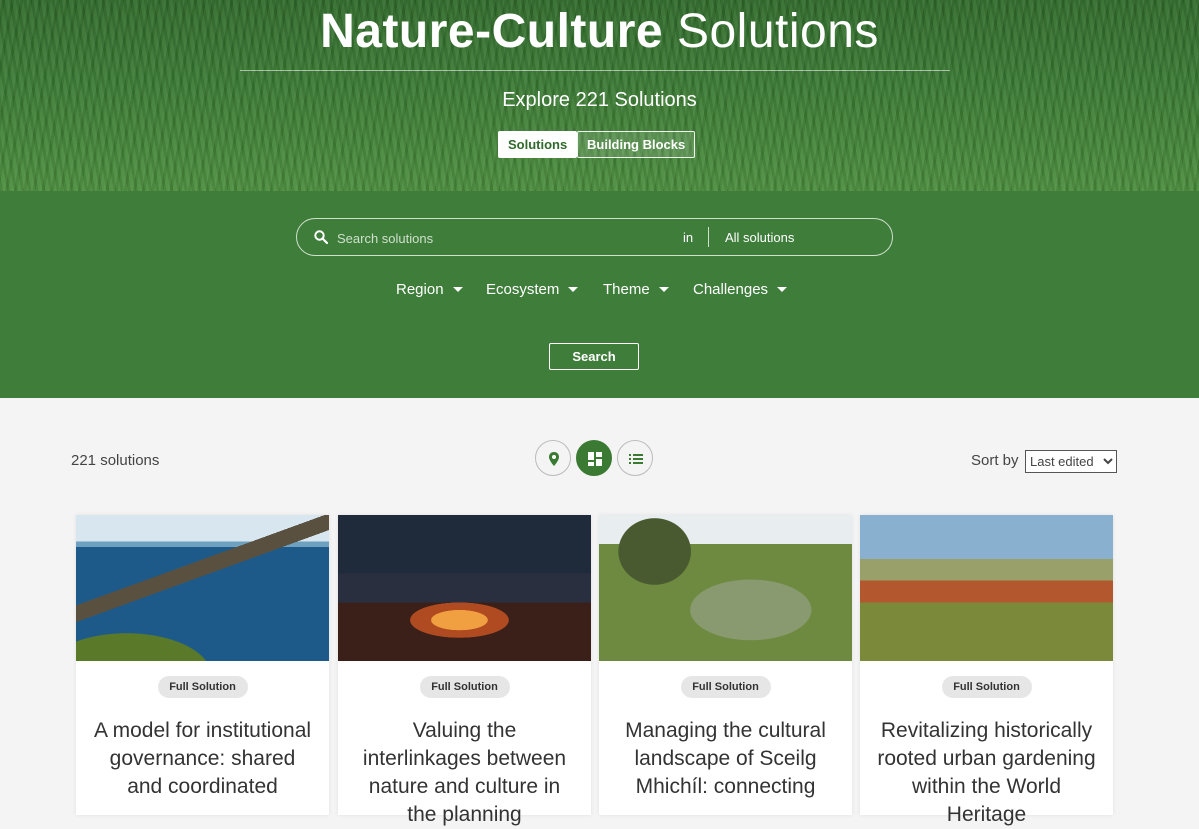 The height and width of the screenshot is (829, 1199). I want to click on search-button: Search, so click(594, 356).